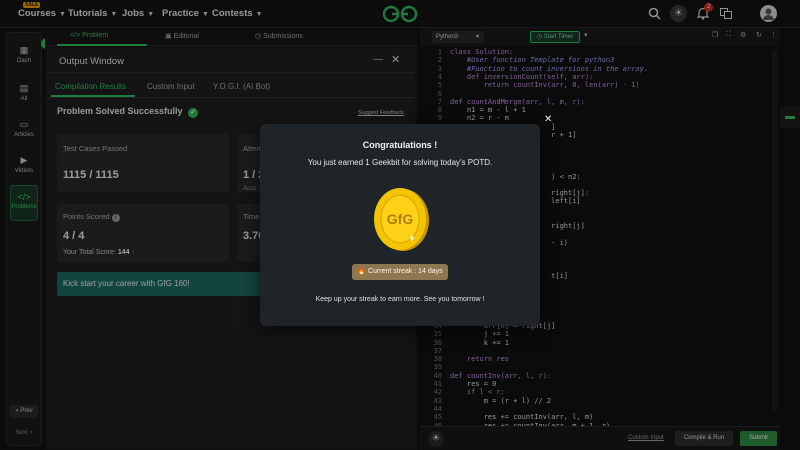 This screenshot has width=800, height=450. Describe the element at coordinates (362, 271) in the screenshot. I see `fire-icon: 🔥` at that location.